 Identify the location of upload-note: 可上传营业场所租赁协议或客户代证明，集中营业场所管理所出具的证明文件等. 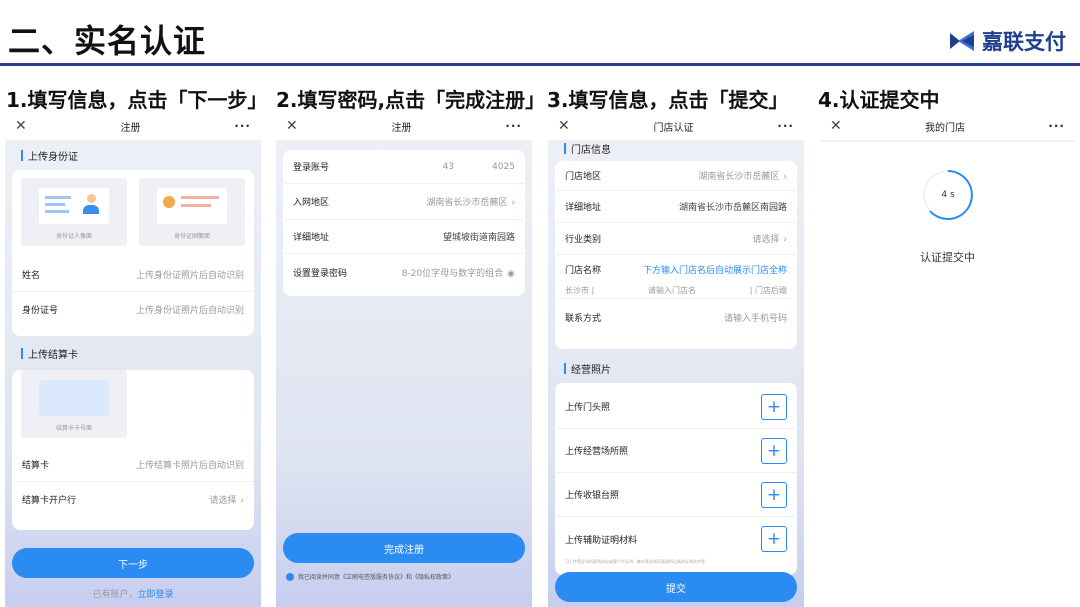
(635, 561).